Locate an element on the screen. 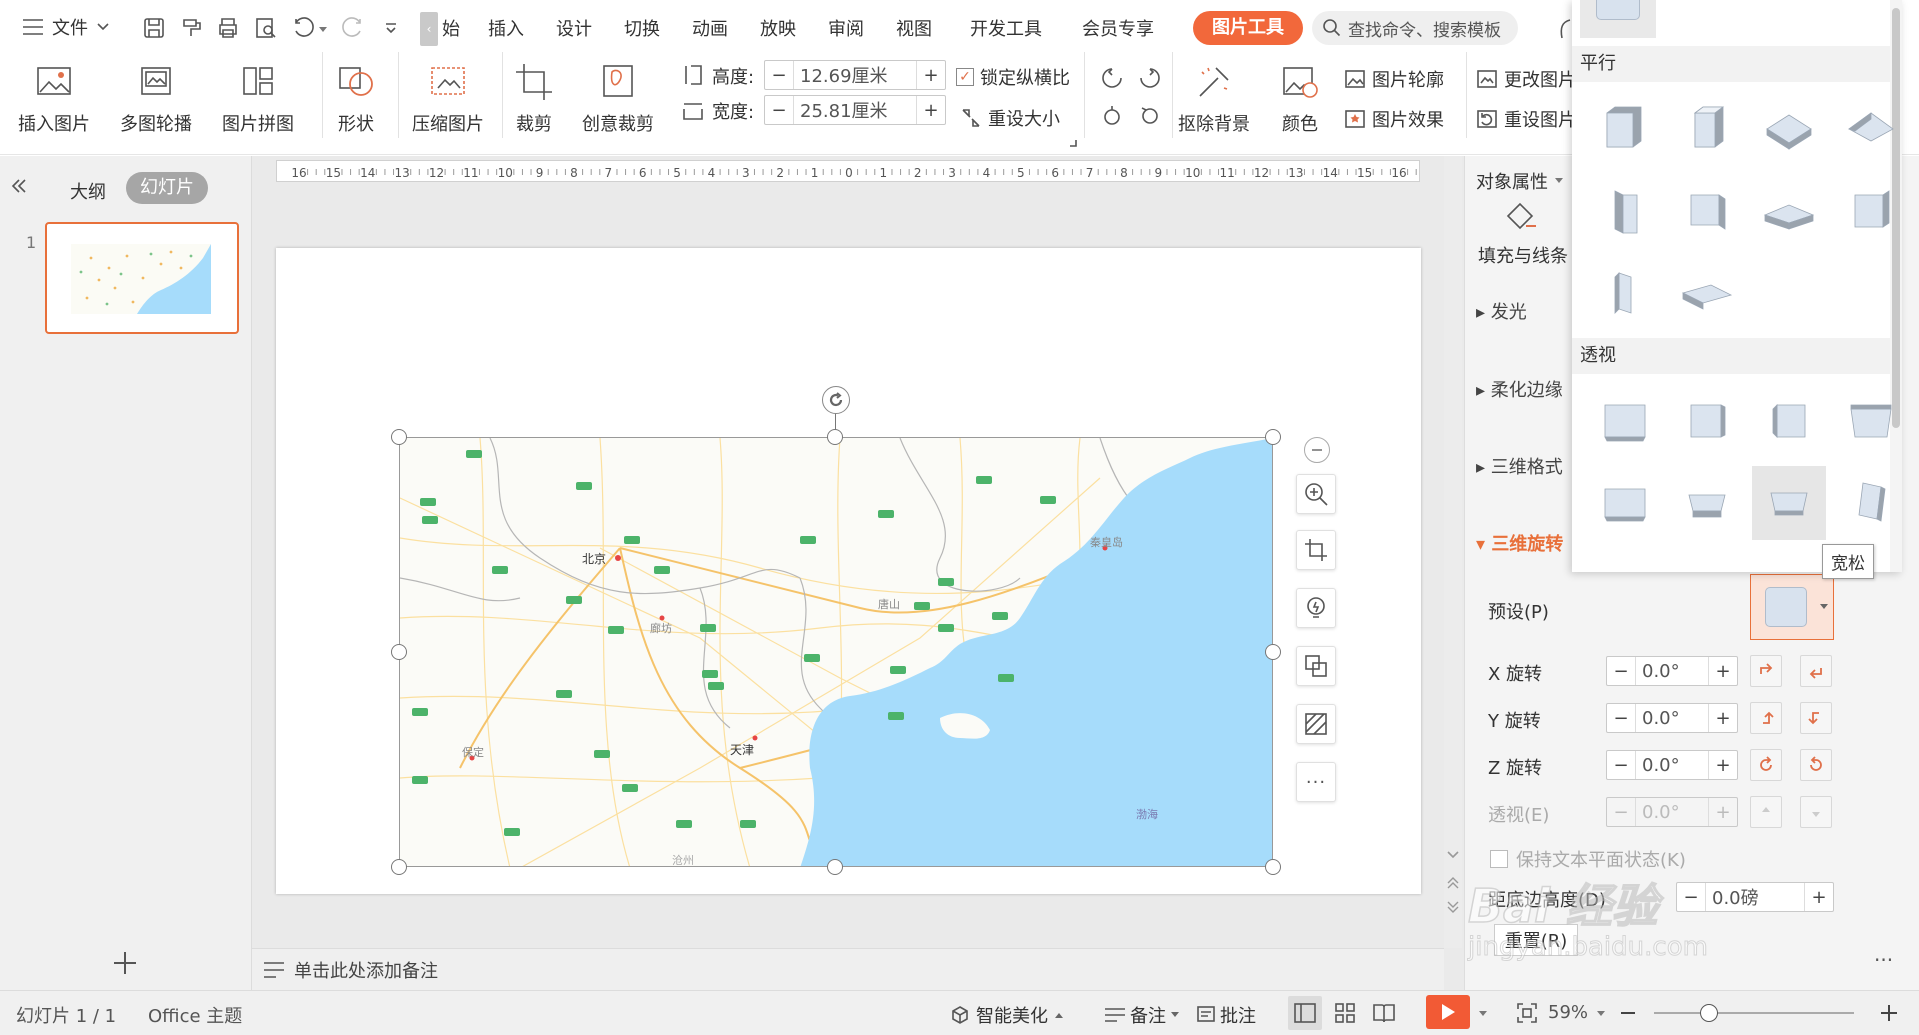  tab-slides: 幻灯片 is located at coordinates (167, 188).